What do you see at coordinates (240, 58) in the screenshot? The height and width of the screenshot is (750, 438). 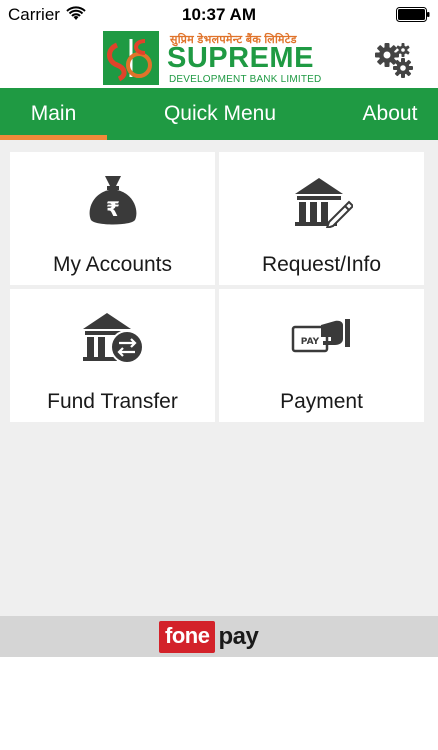 I see `logo-bank-name: SUPREME` at bounding box center [240, 58].